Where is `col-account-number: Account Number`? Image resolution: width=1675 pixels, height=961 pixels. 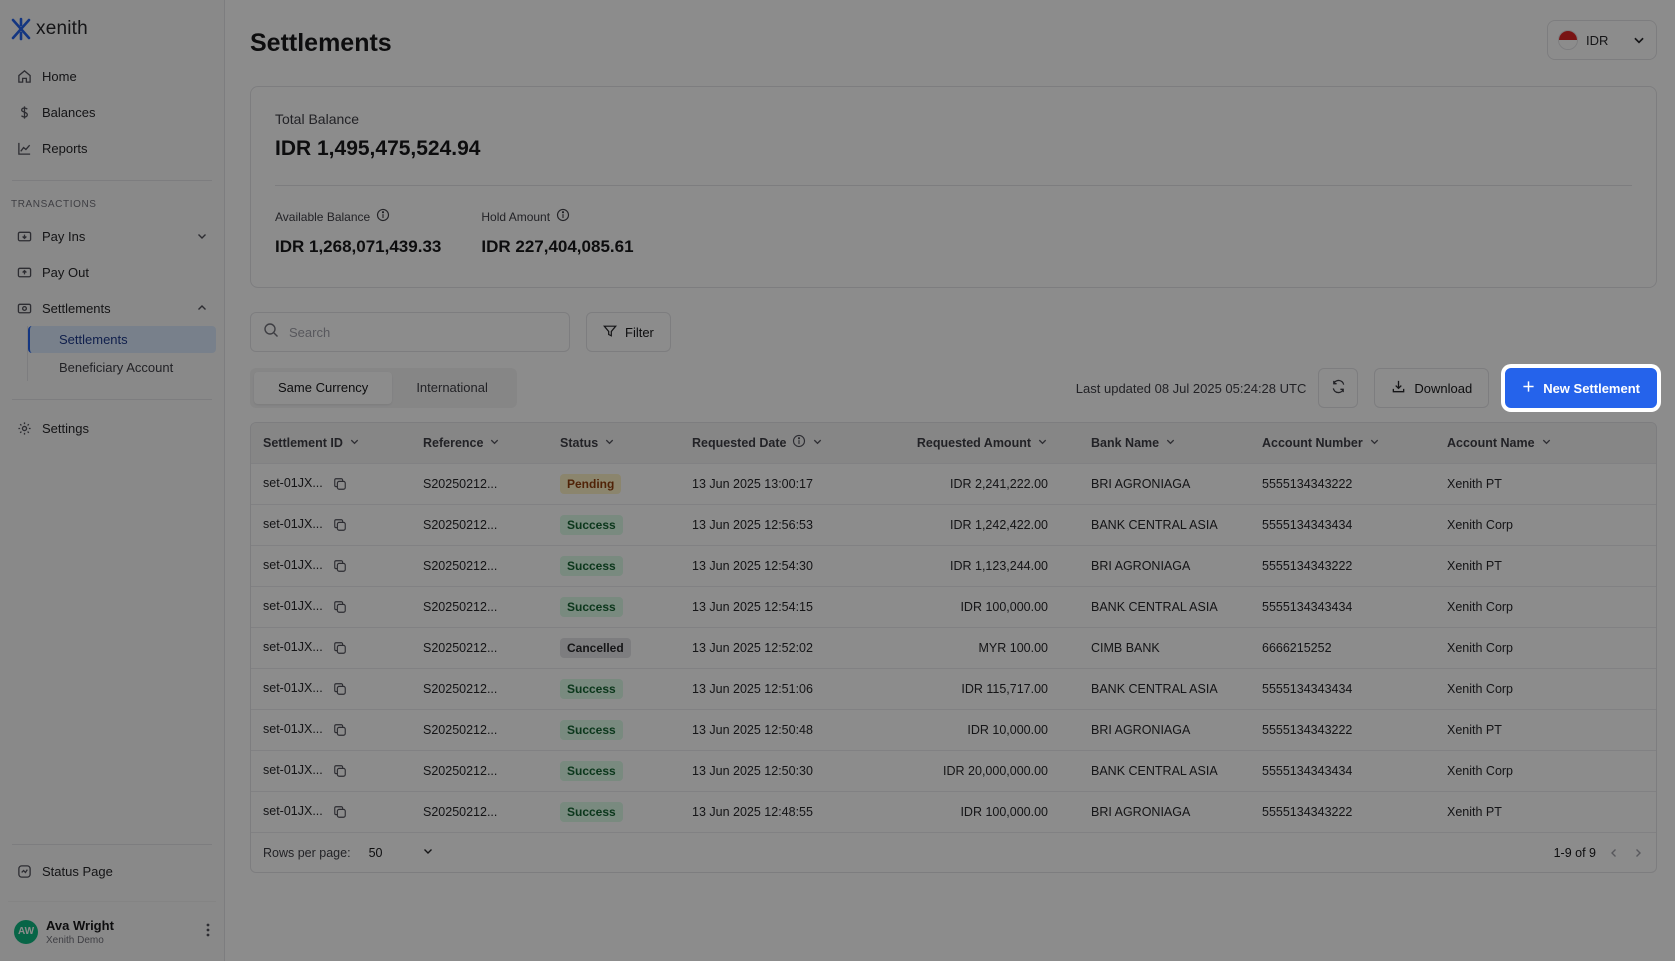
col-account-number: Account Number is located at coordinates (1342, 443).